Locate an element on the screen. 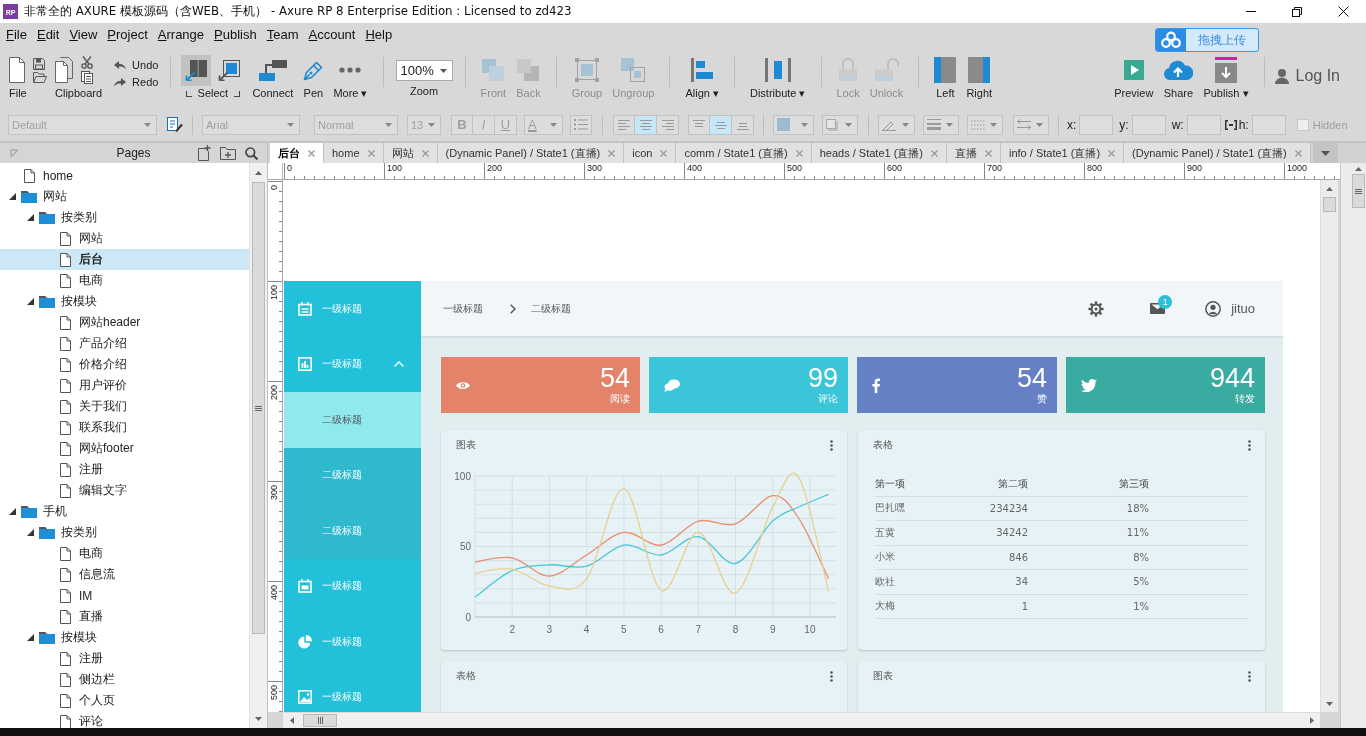 The height and width of the screenshot is (736, 1366). scissors-icon is located at coordinates (87, 62).